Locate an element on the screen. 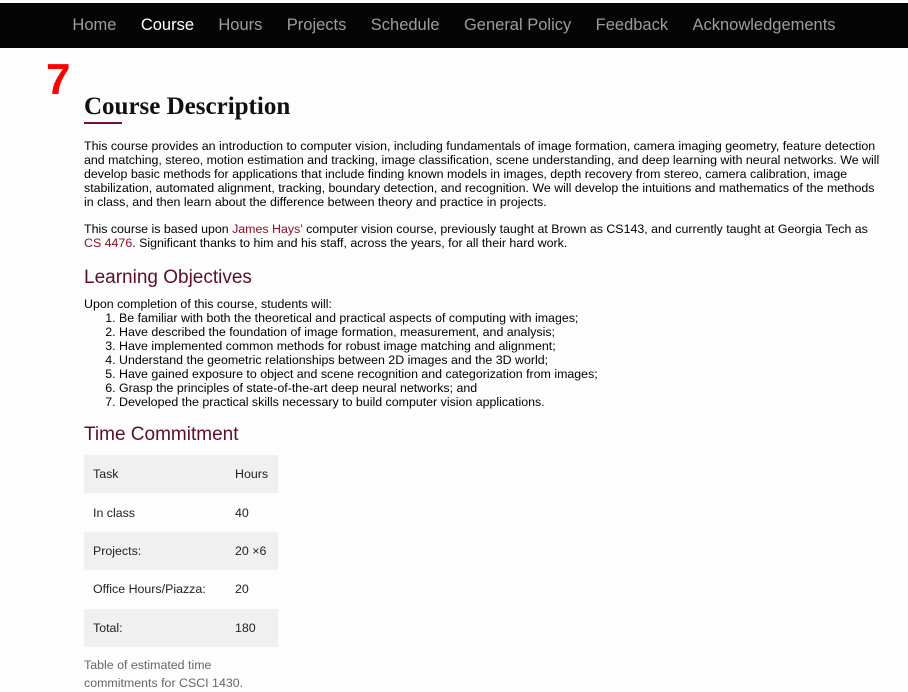 The width and height of the screenshot is (908, 692). table-row: In class 40 is located at coordinates (181, 512).